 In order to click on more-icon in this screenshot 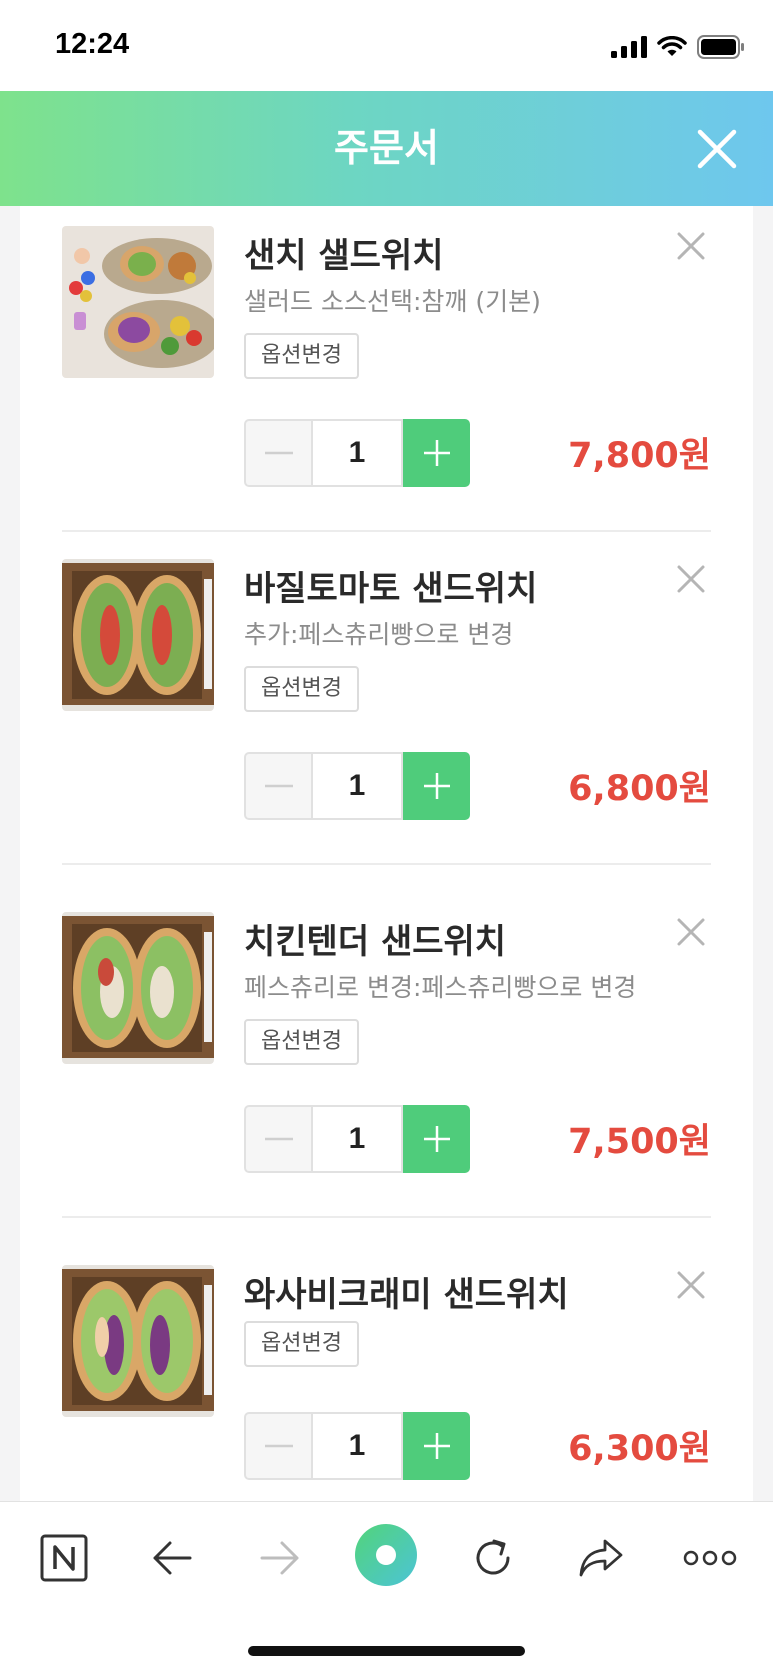, I will do `click(710, 1558)`.